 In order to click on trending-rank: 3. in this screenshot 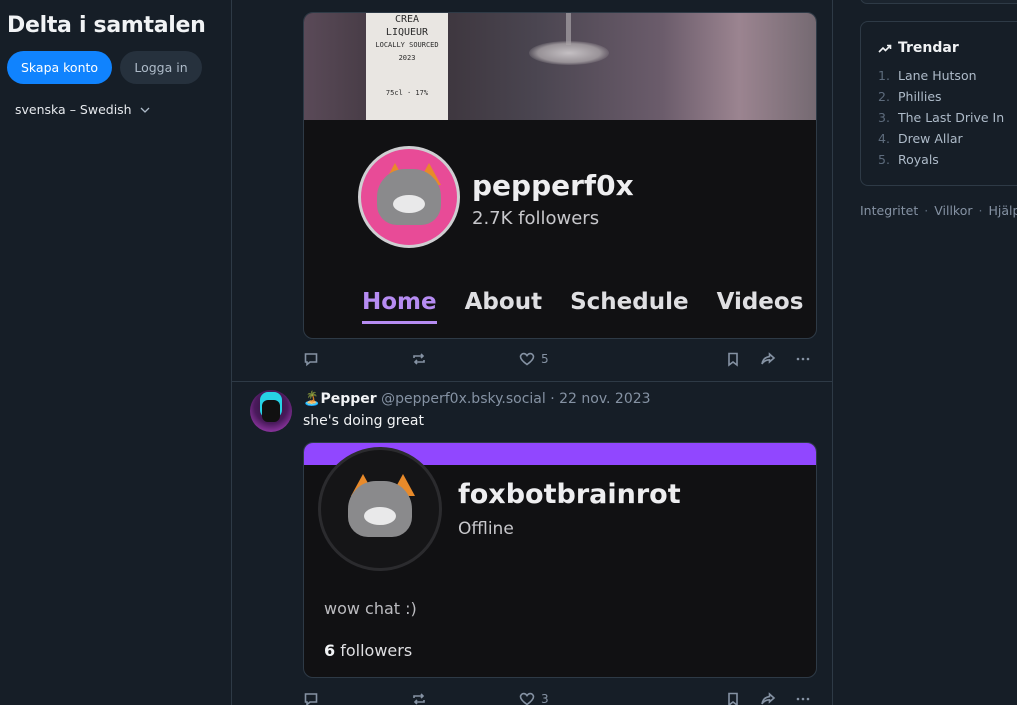, I will do `click(884, 117)`.